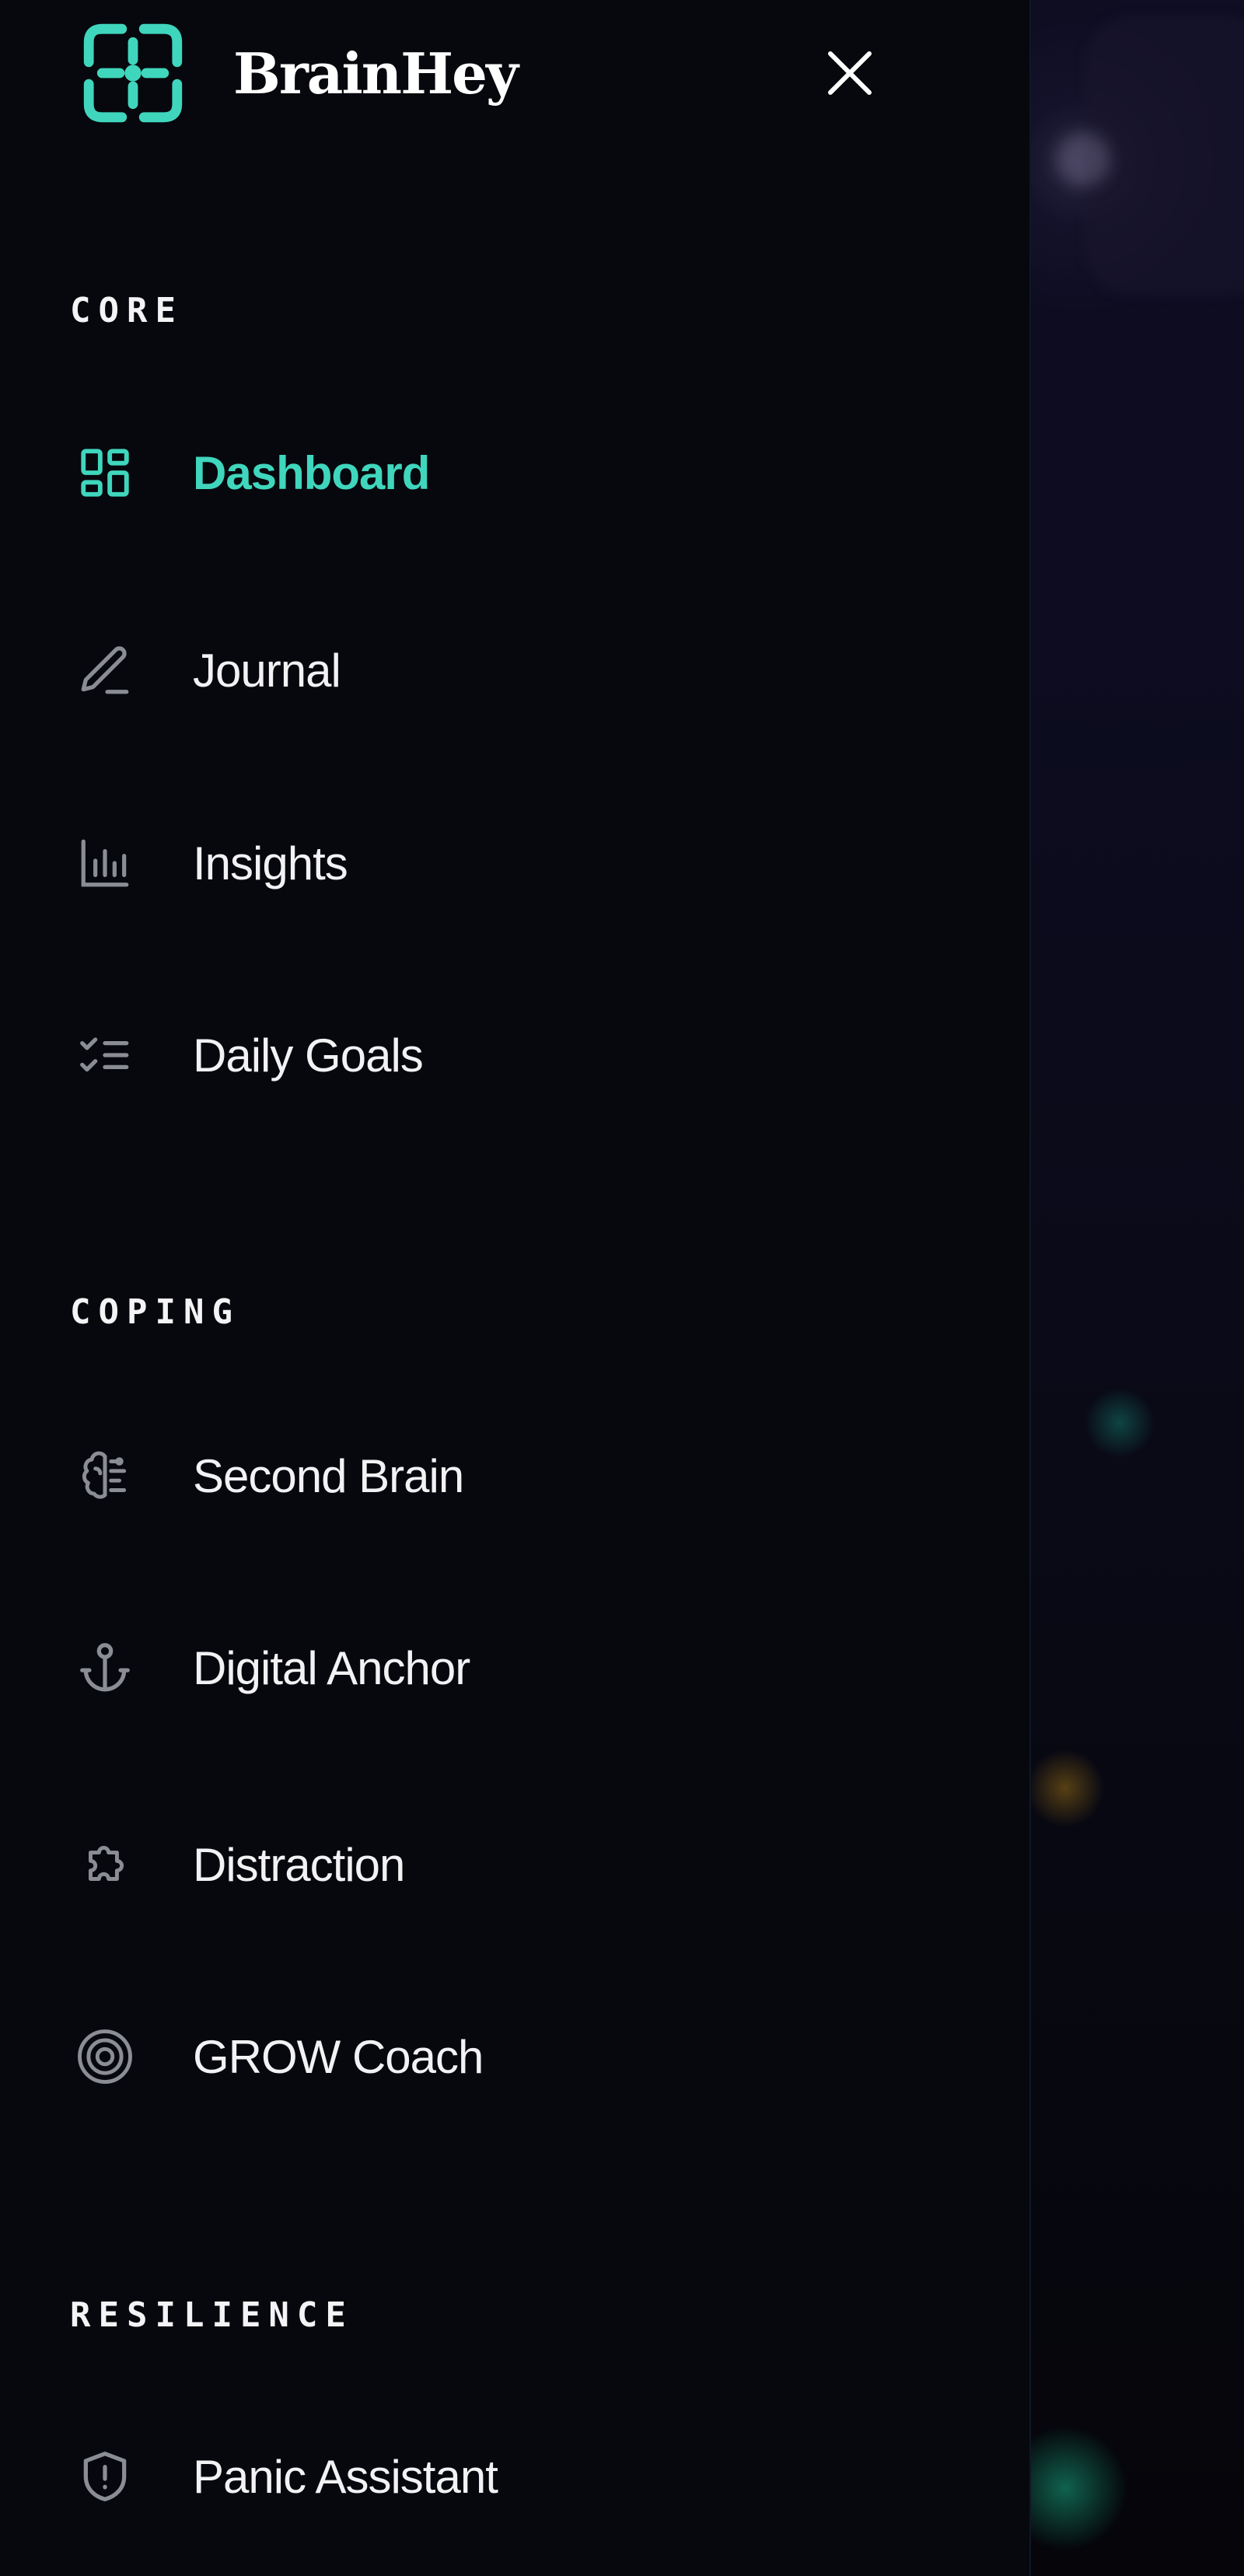 This screenshot has height=2576, width=1244. What do you see at coordinates (267, 670) in the screenshot?
I see `nav-label-journal: Journal` at bounding box center [267, 670].